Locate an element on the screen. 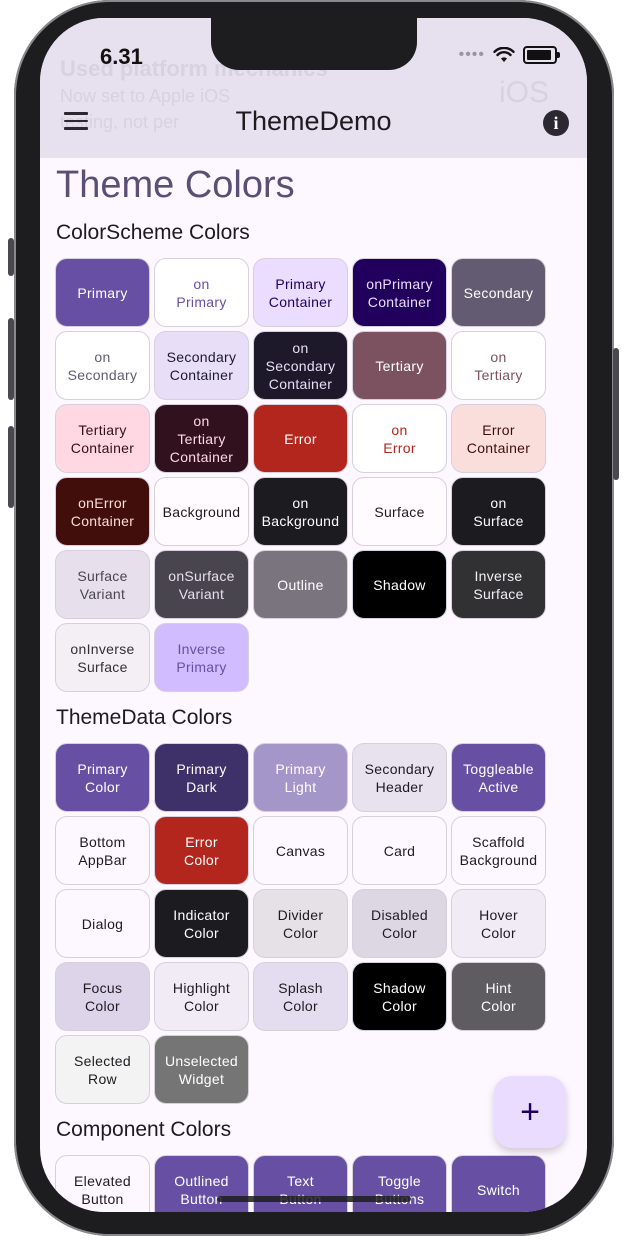  color-swatch: Error Color is located at coordinates (201, 850).